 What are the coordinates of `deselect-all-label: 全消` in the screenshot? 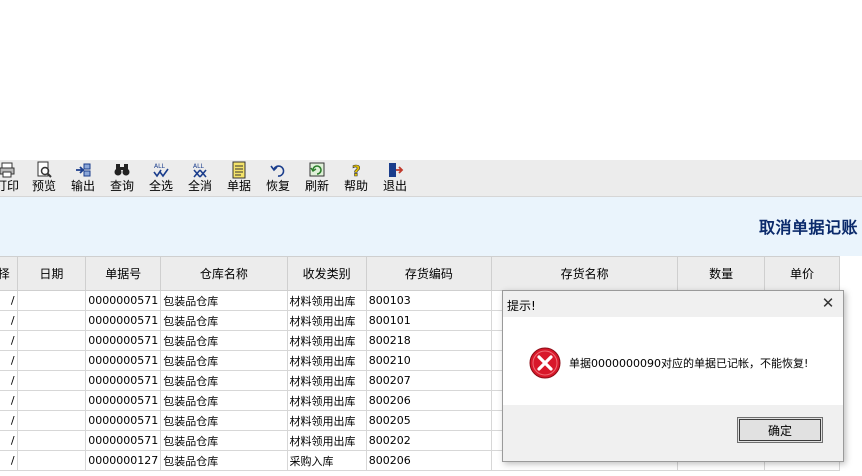 It's located at (199, 186).